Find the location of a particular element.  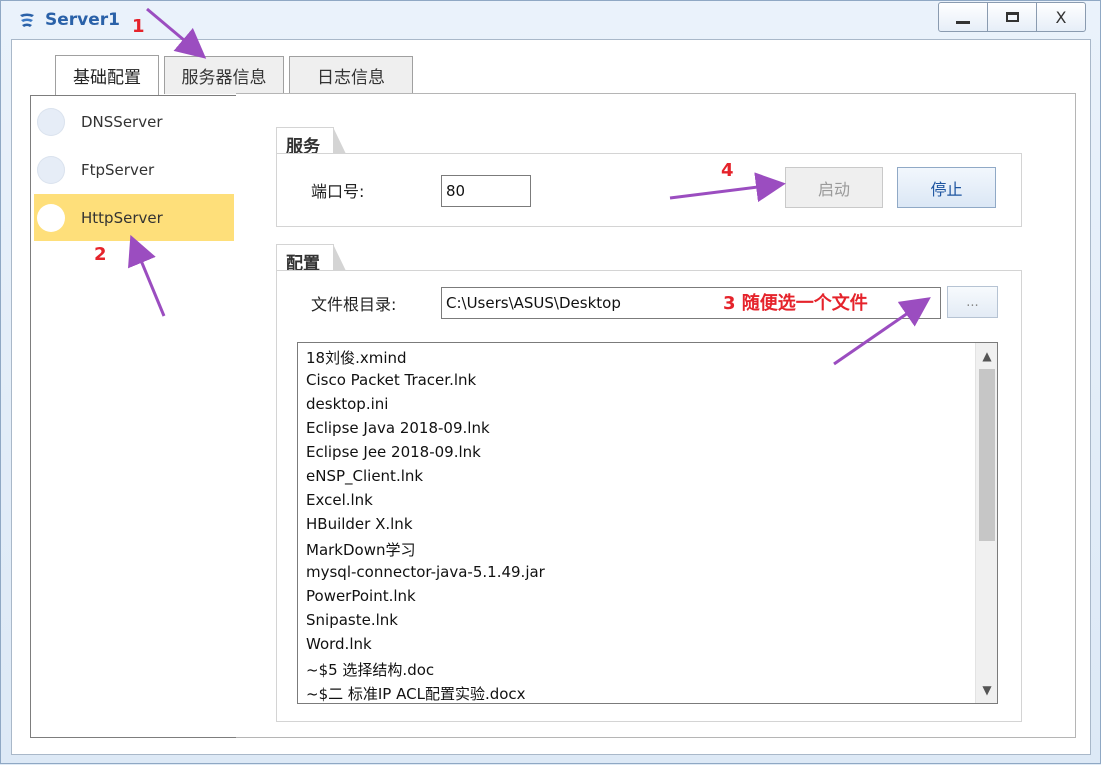

port-input: 80 is located at coordinates (486, 191).